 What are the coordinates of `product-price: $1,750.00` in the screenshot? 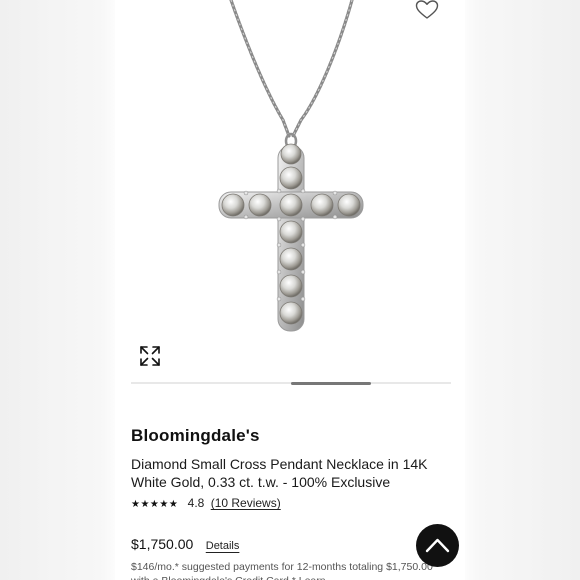 It's located at (162, 544).